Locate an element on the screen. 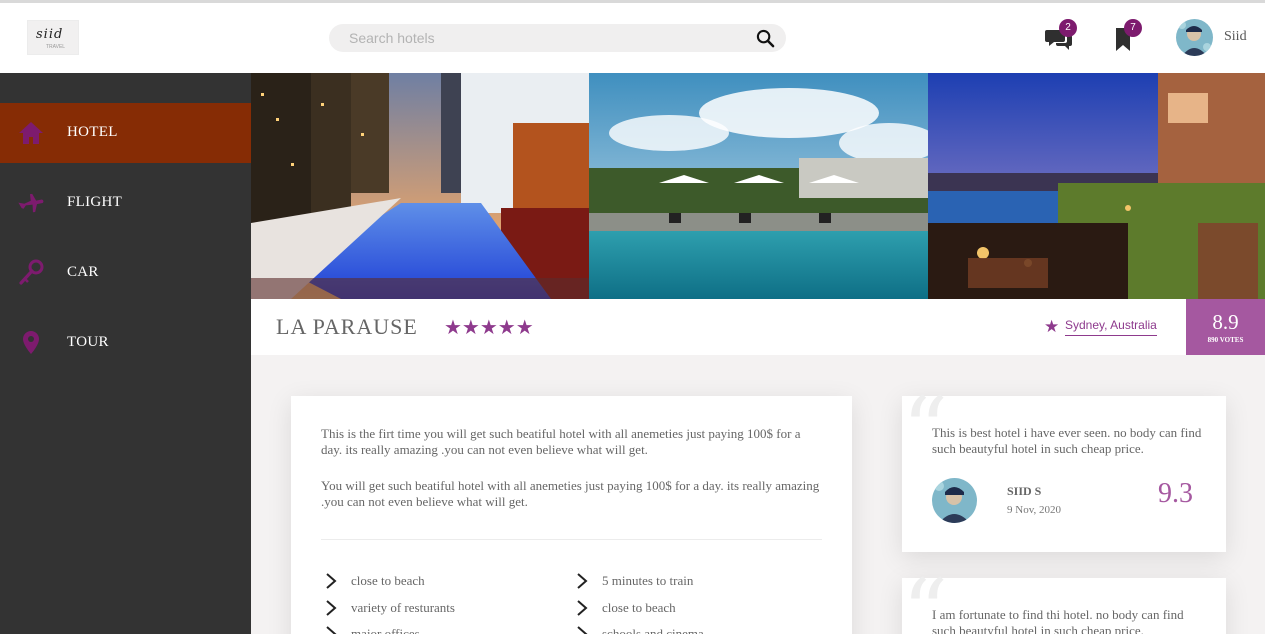 Image resolution: width=1265 pixels, height=634 pixels. messages-button: 2 is located at coordinates (1060, 37).